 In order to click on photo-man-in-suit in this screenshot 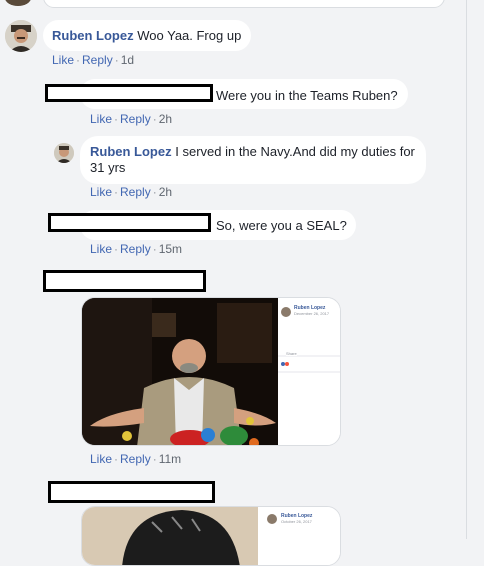, I will do `click(211, 371)`.